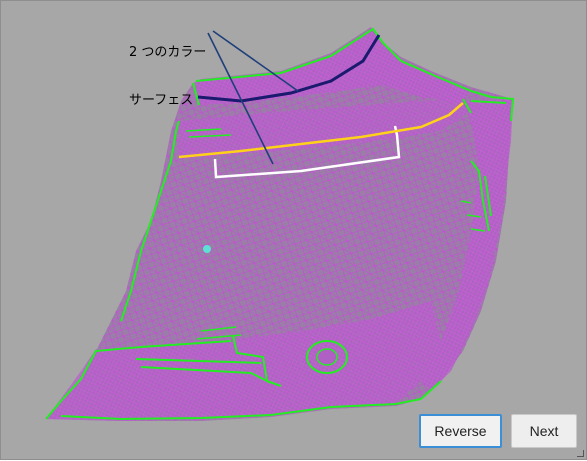  I want to click on next-button: Next, so click(544, 431).